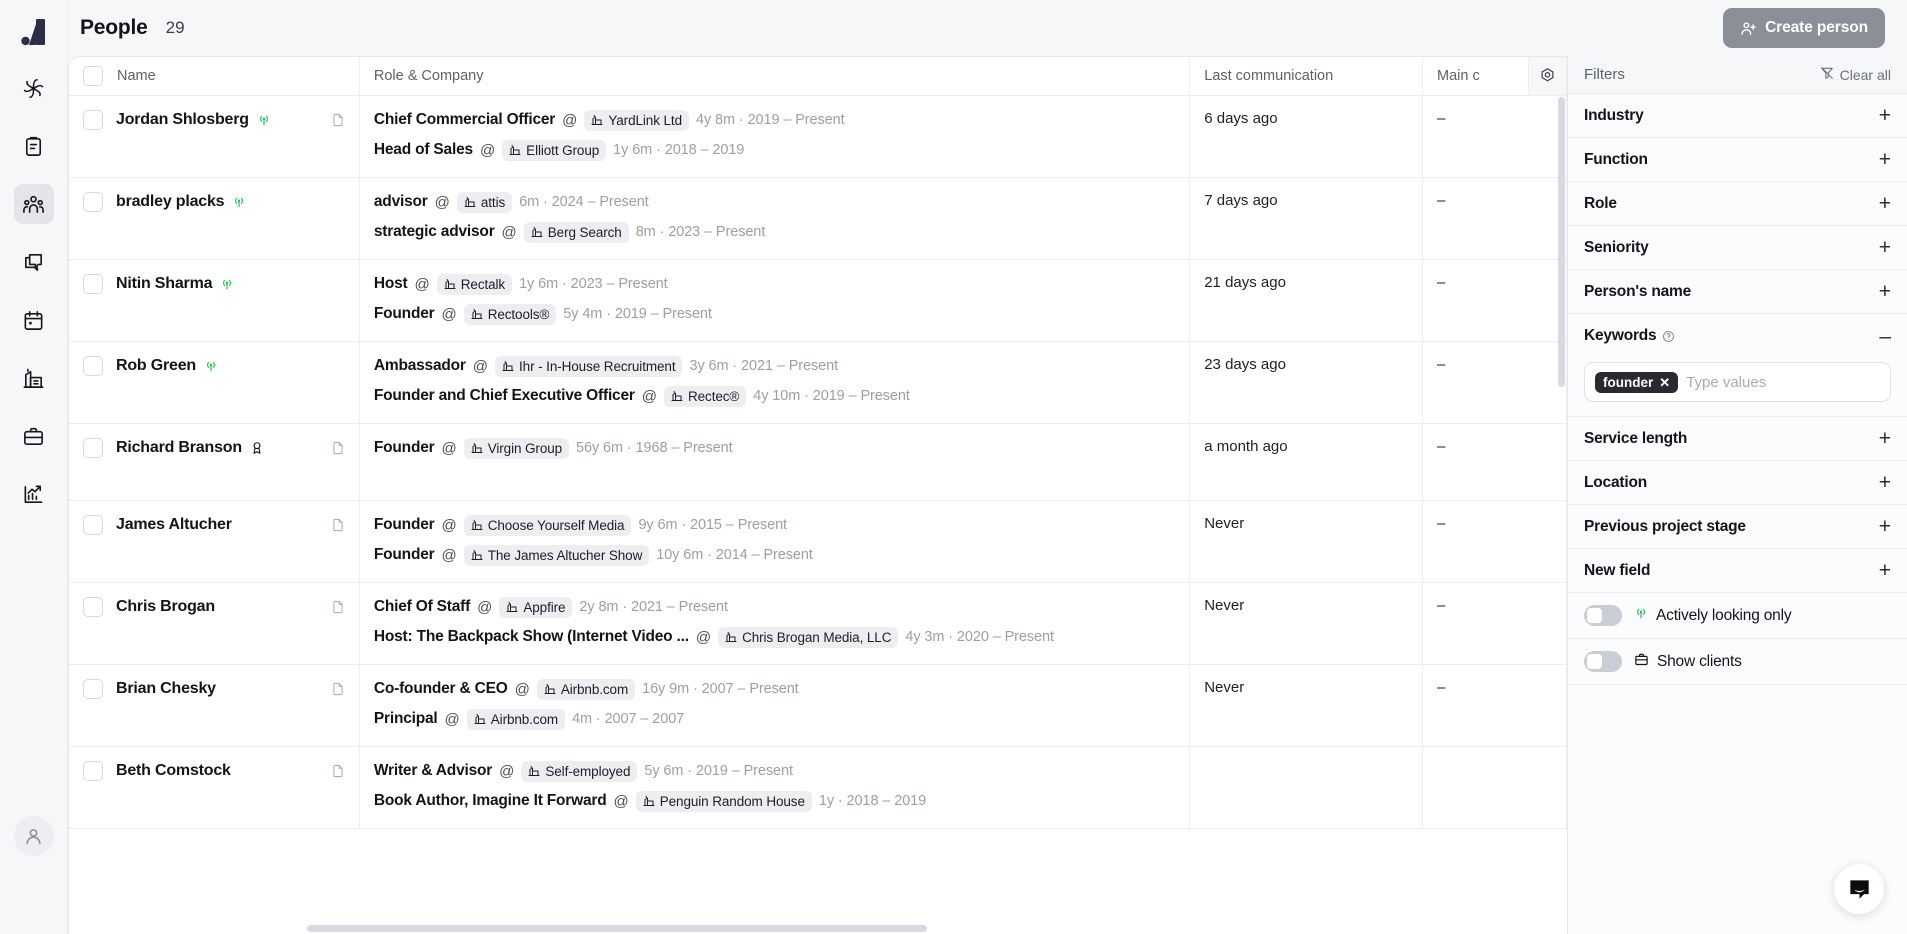  What do you see at coordinates (1306, 76) in the screenshot?
I see `column-header-last-communication: Last communication` at bounding box center [1306, 76].